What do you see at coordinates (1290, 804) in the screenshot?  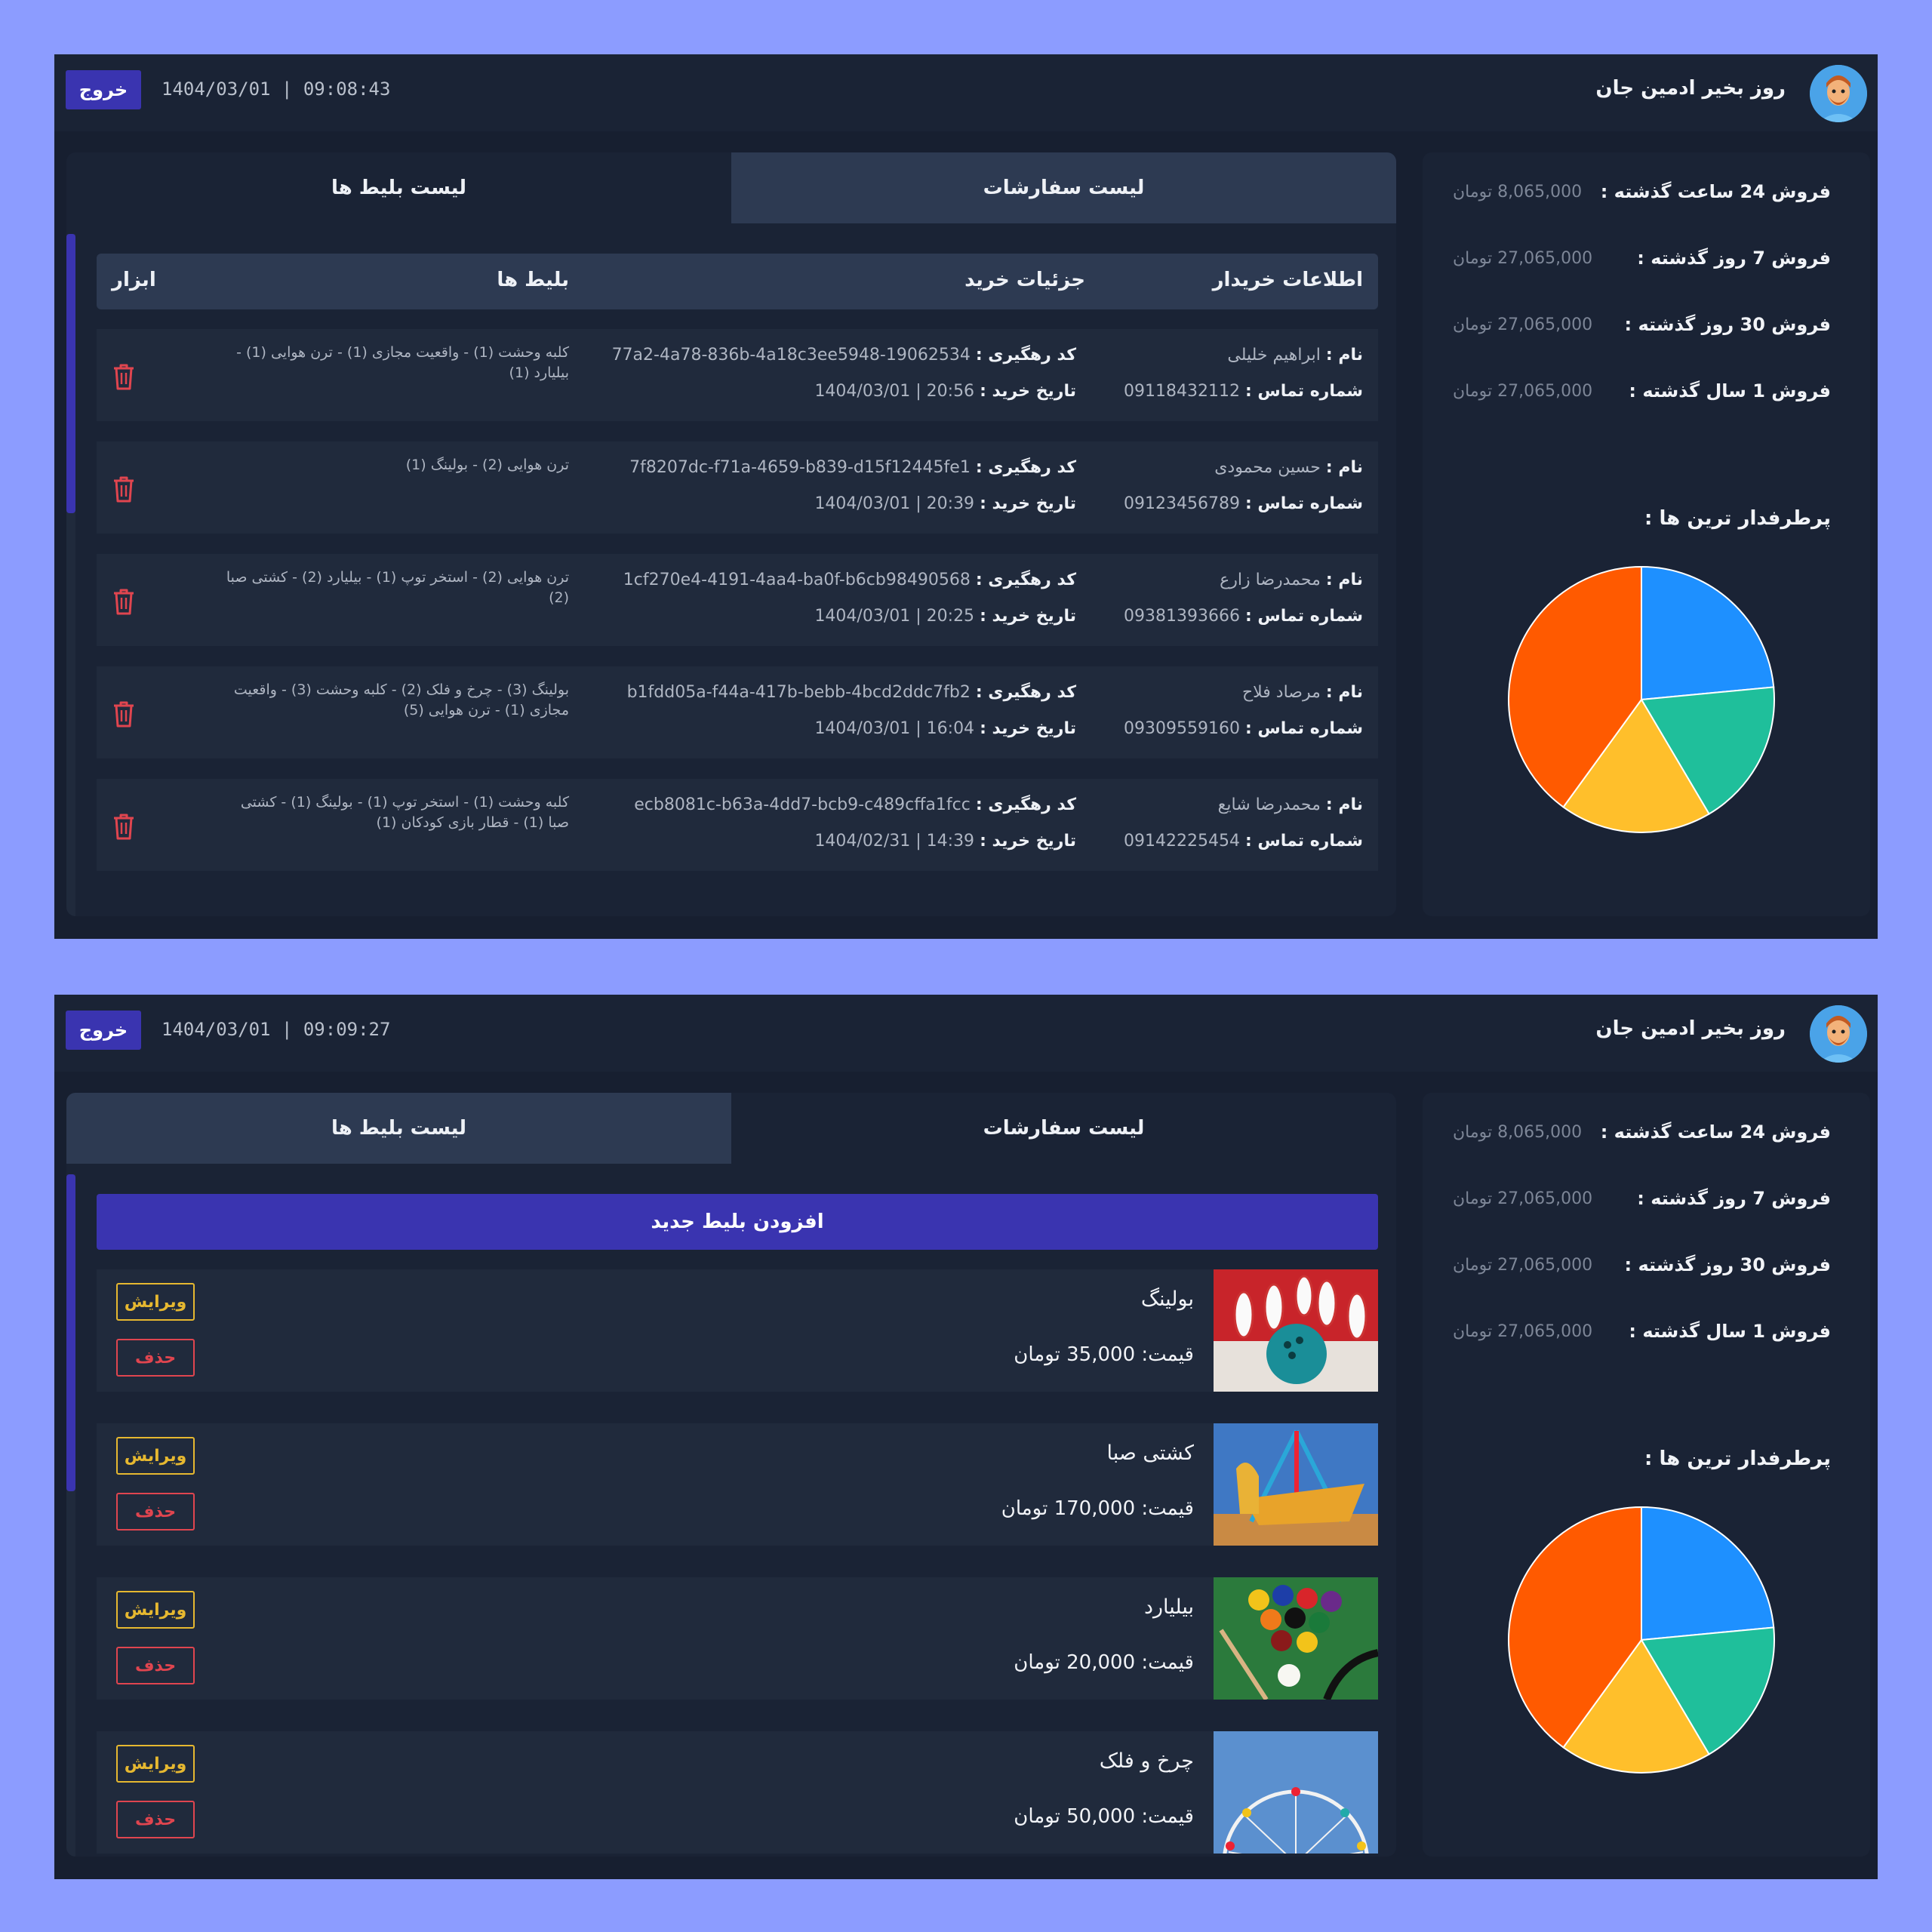 I see `buyer-name: نام : محمدرضا شایع` at bounding box center [1290, 804].